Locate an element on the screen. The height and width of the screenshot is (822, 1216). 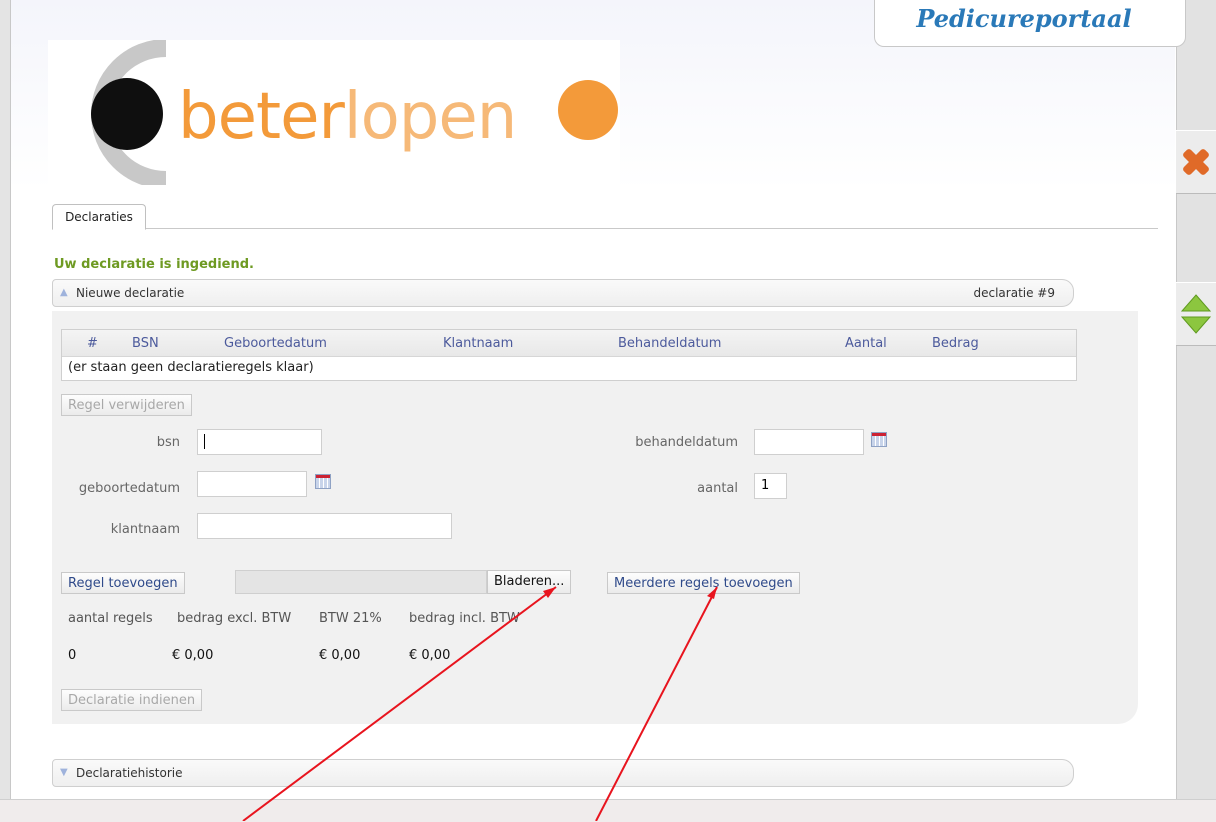
arrowhead-icon is located at coordinates (712, 593).